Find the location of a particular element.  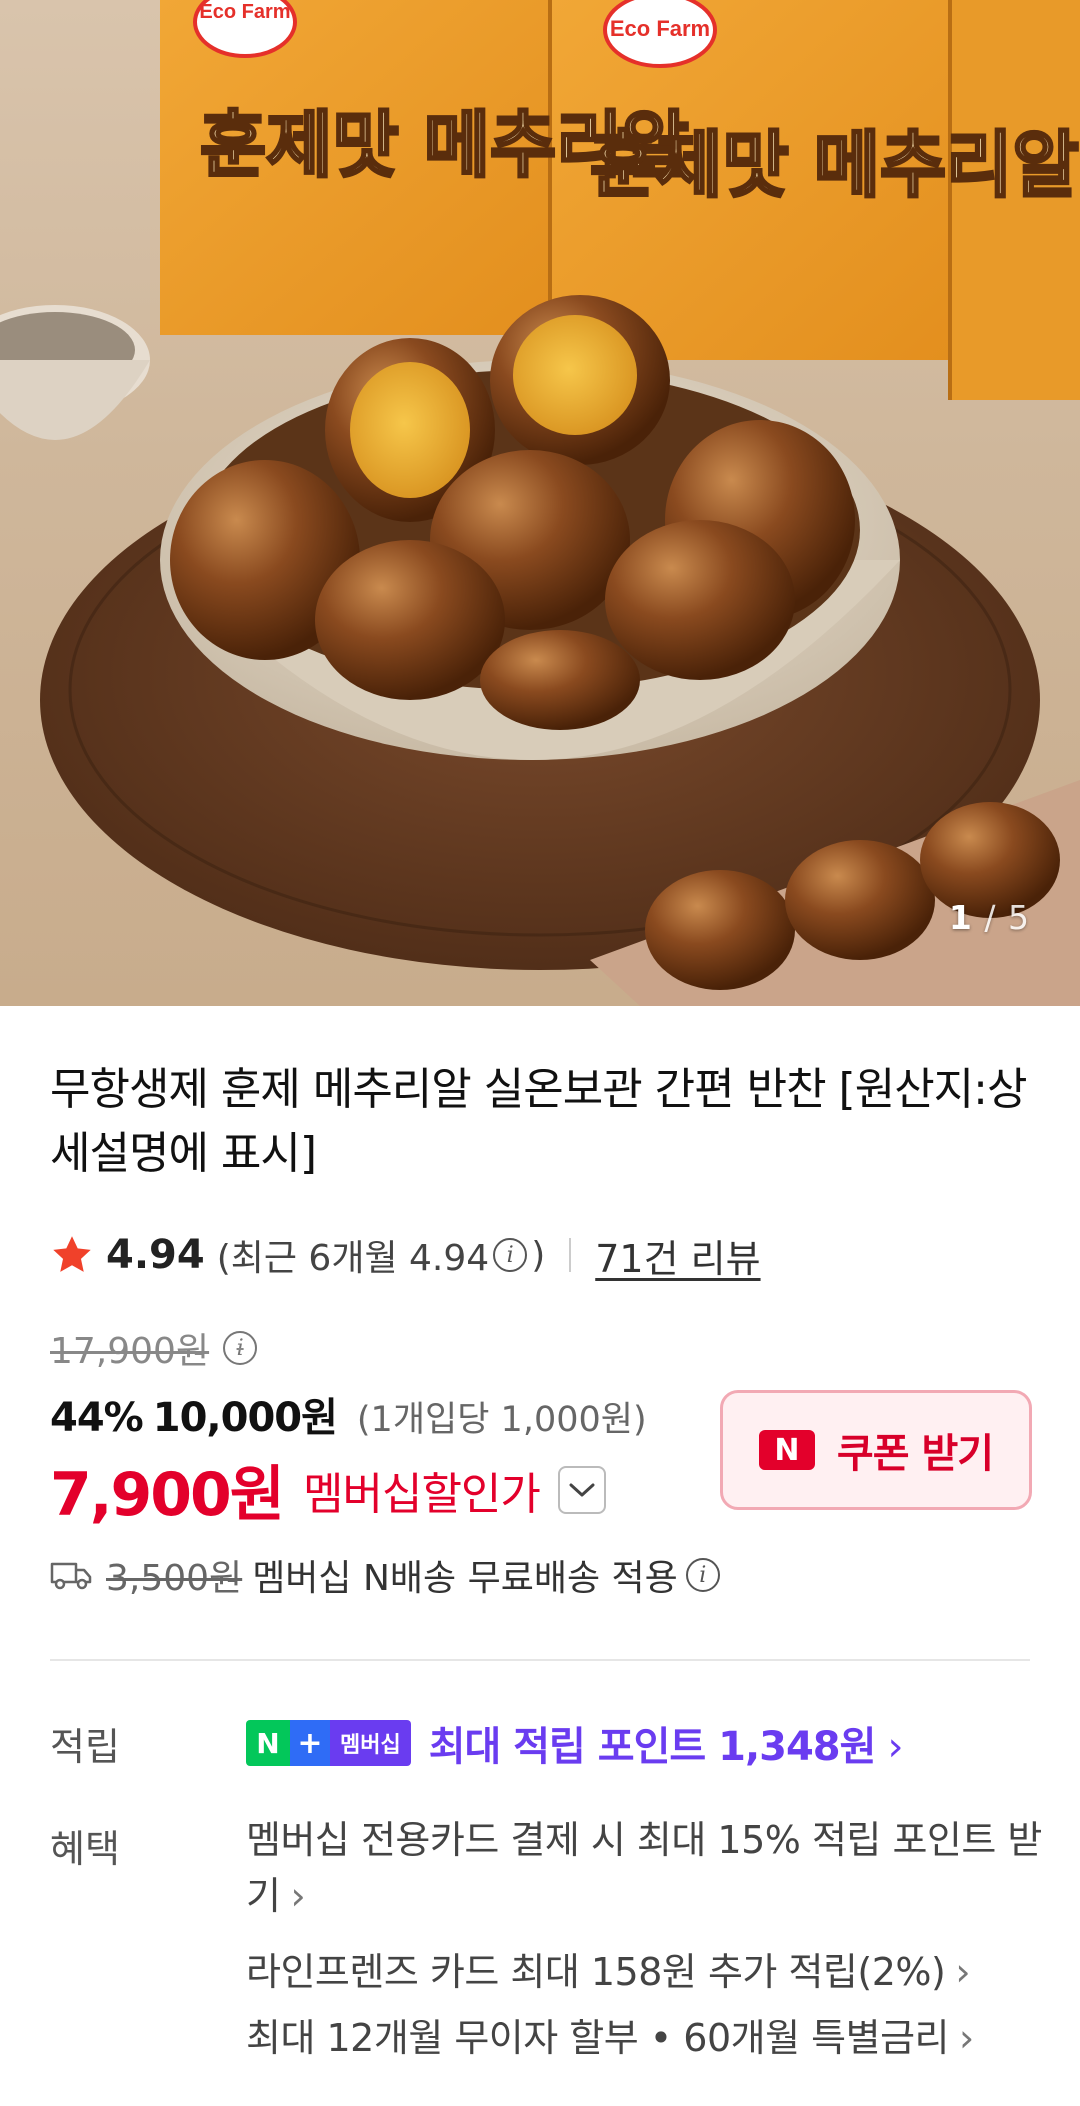

benefit-item: 멤버십 전용카드 결제 시 최대 15% 적립 포인트 받기 › is located at coordinates (646, 1868).